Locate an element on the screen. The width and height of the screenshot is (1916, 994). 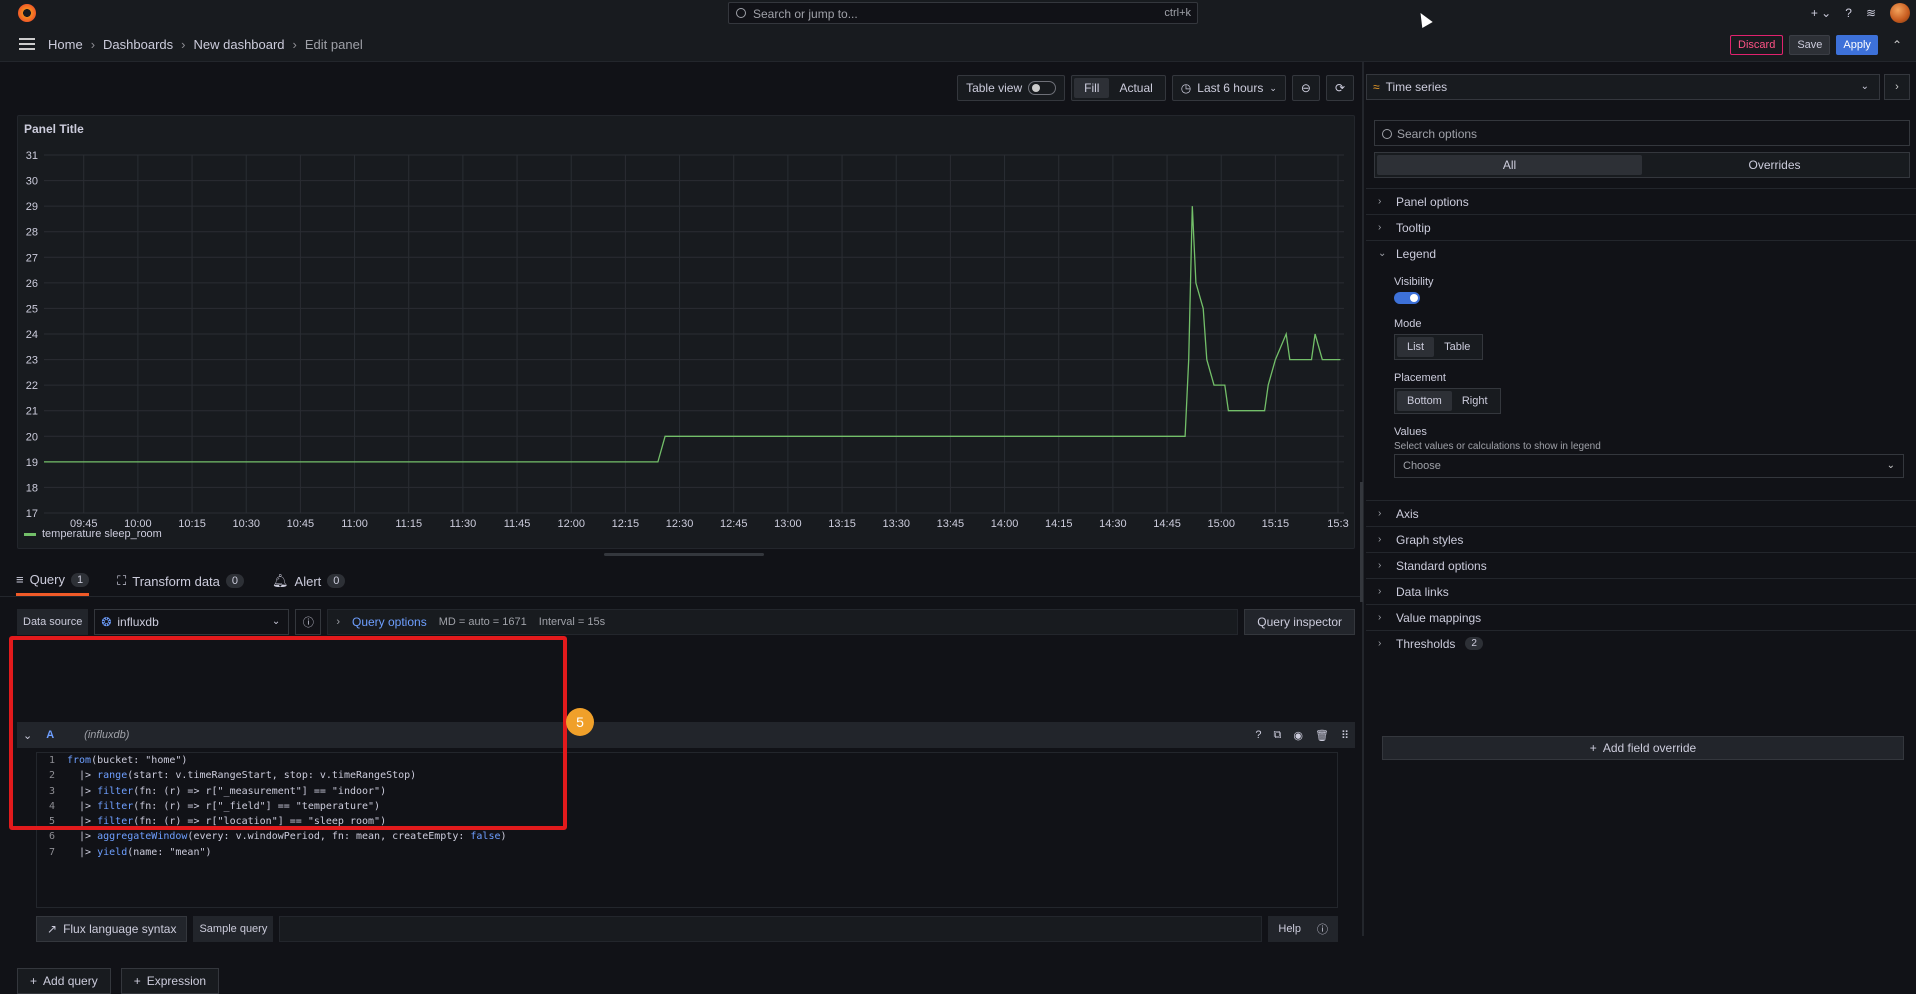
actual-option: Actual is located at coordinates (1135, 88).